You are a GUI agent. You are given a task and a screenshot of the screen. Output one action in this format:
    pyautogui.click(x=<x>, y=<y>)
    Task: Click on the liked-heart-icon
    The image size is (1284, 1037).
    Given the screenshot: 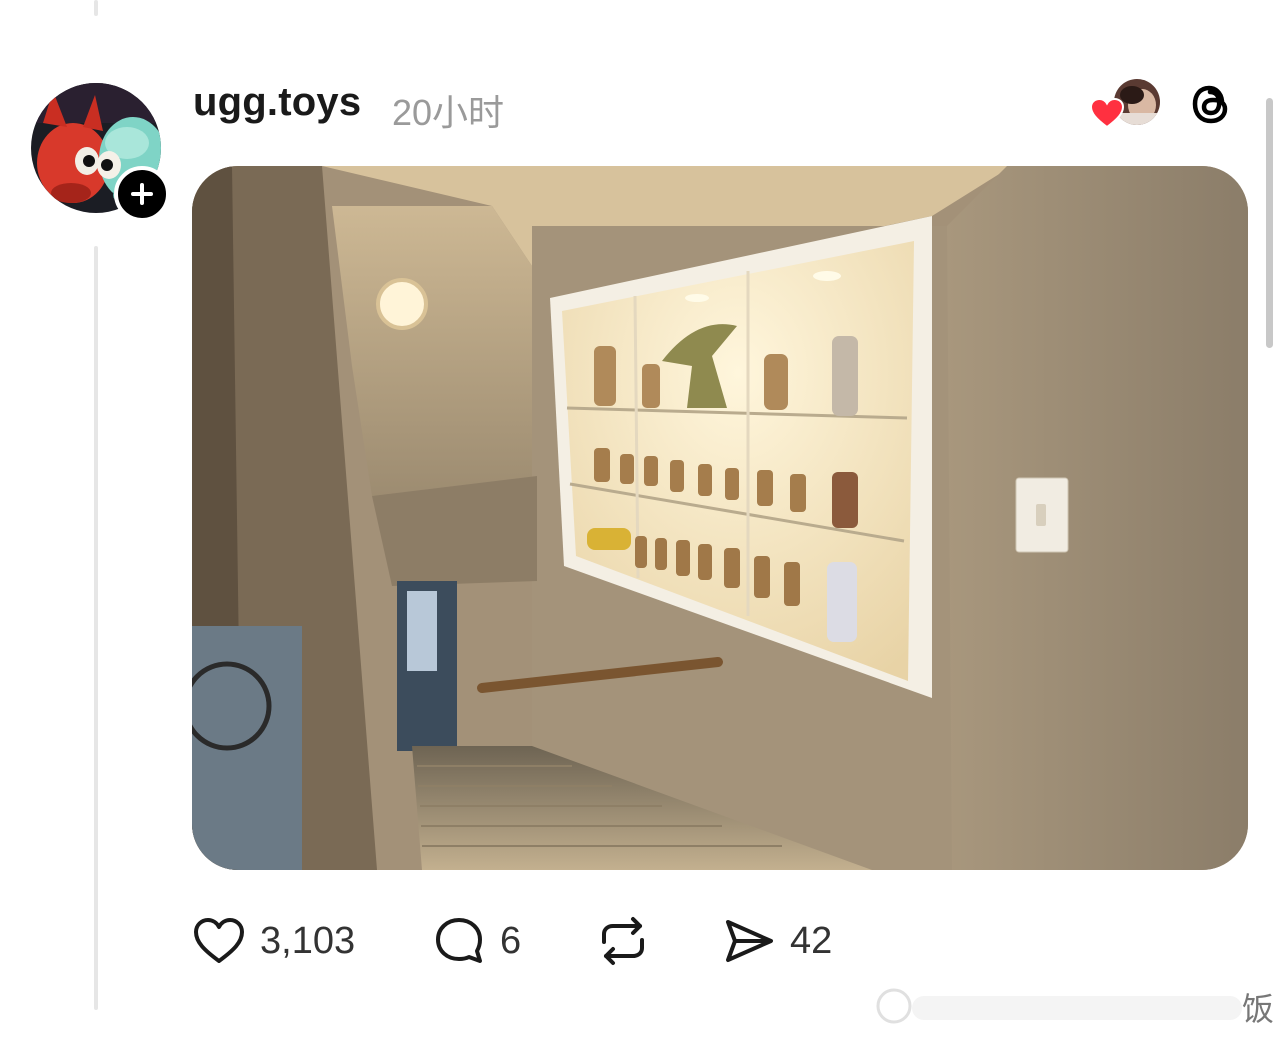 What is the action you would take?
    pyautogui.click(x=1107, y=113)
    